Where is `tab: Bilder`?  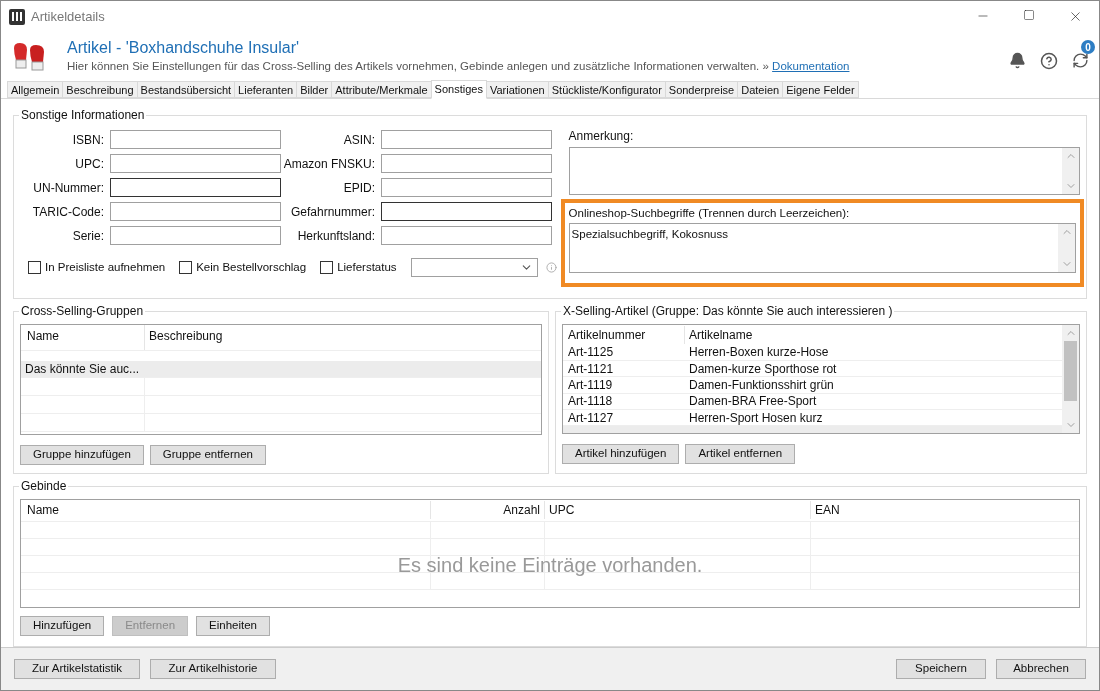
tab: Bilder is located at coordinates (314, 89).